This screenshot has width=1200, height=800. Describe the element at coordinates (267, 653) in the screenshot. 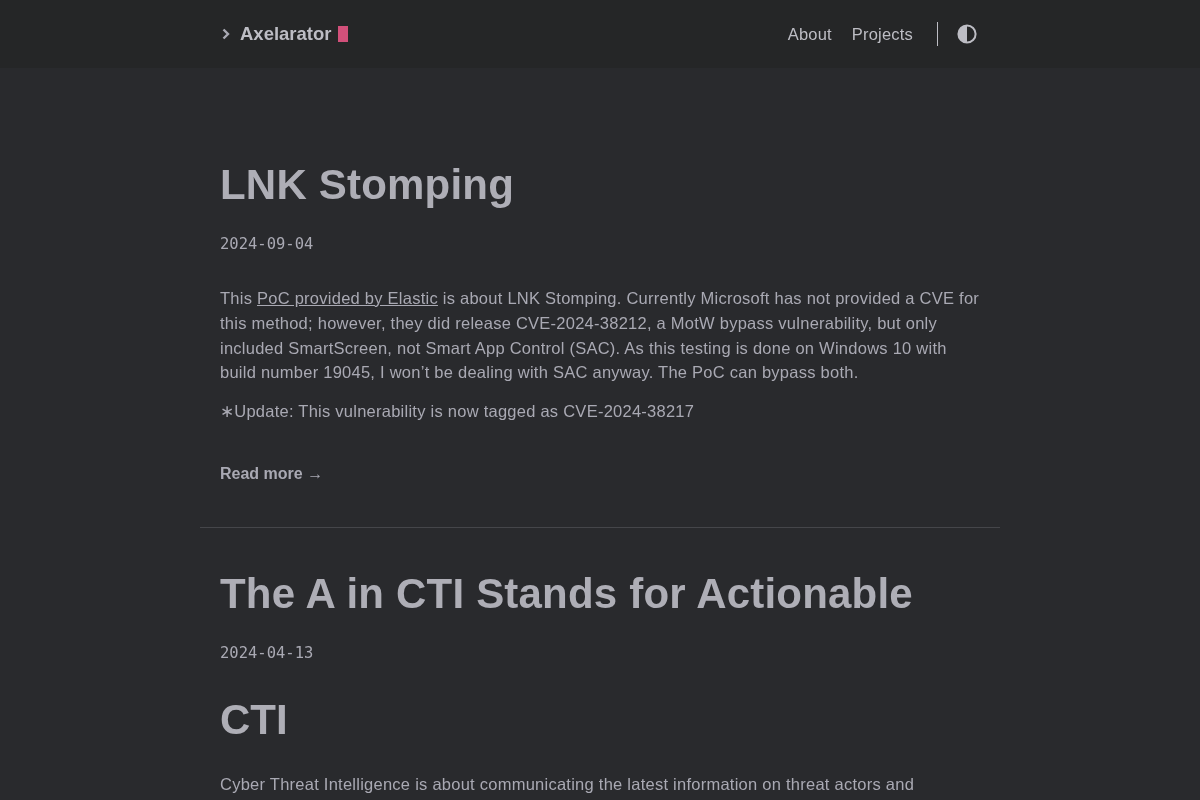

I see `post-date: 2024-04-13` at that location.